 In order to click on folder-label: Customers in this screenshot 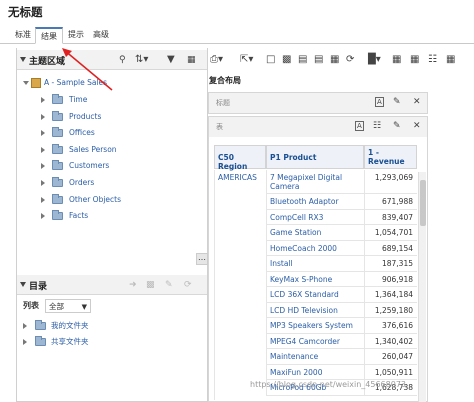, I will do `click(89, 166)`.